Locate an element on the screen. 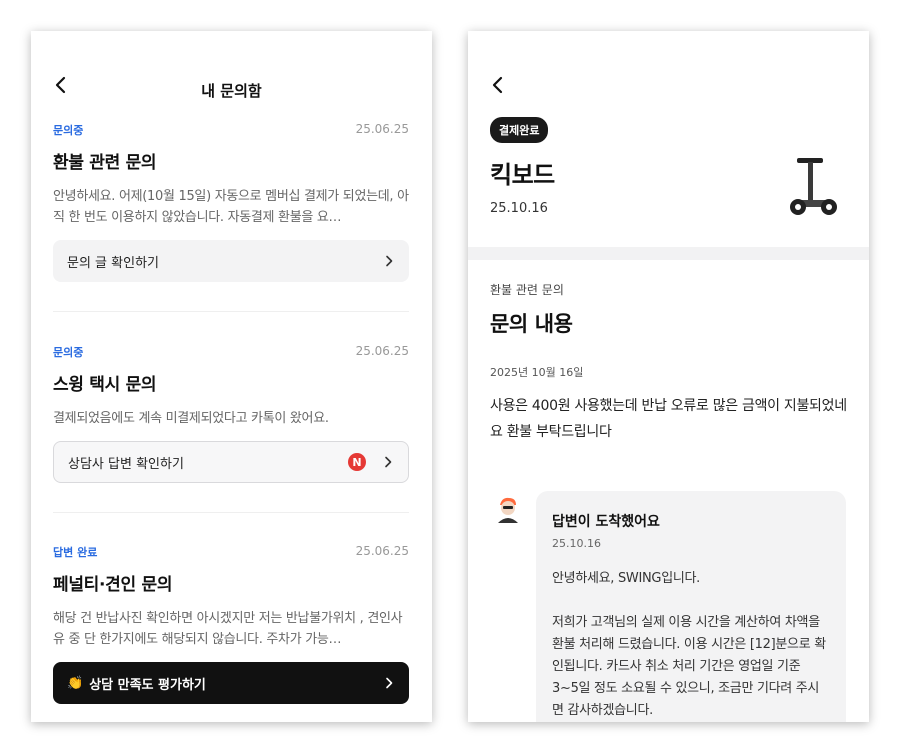 This screenshot has height=754, width=900. section-divider is located at coordinates (668, 253).